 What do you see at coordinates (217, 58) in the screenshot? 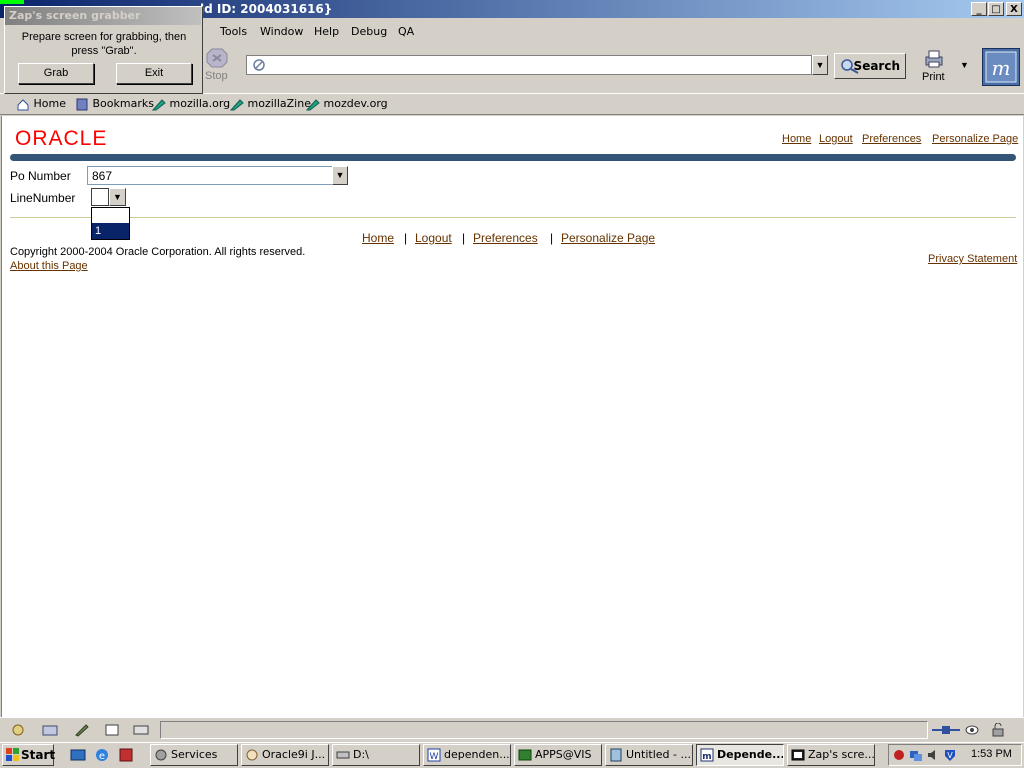
I see `stop-icon` at bounding box center [217, 58].